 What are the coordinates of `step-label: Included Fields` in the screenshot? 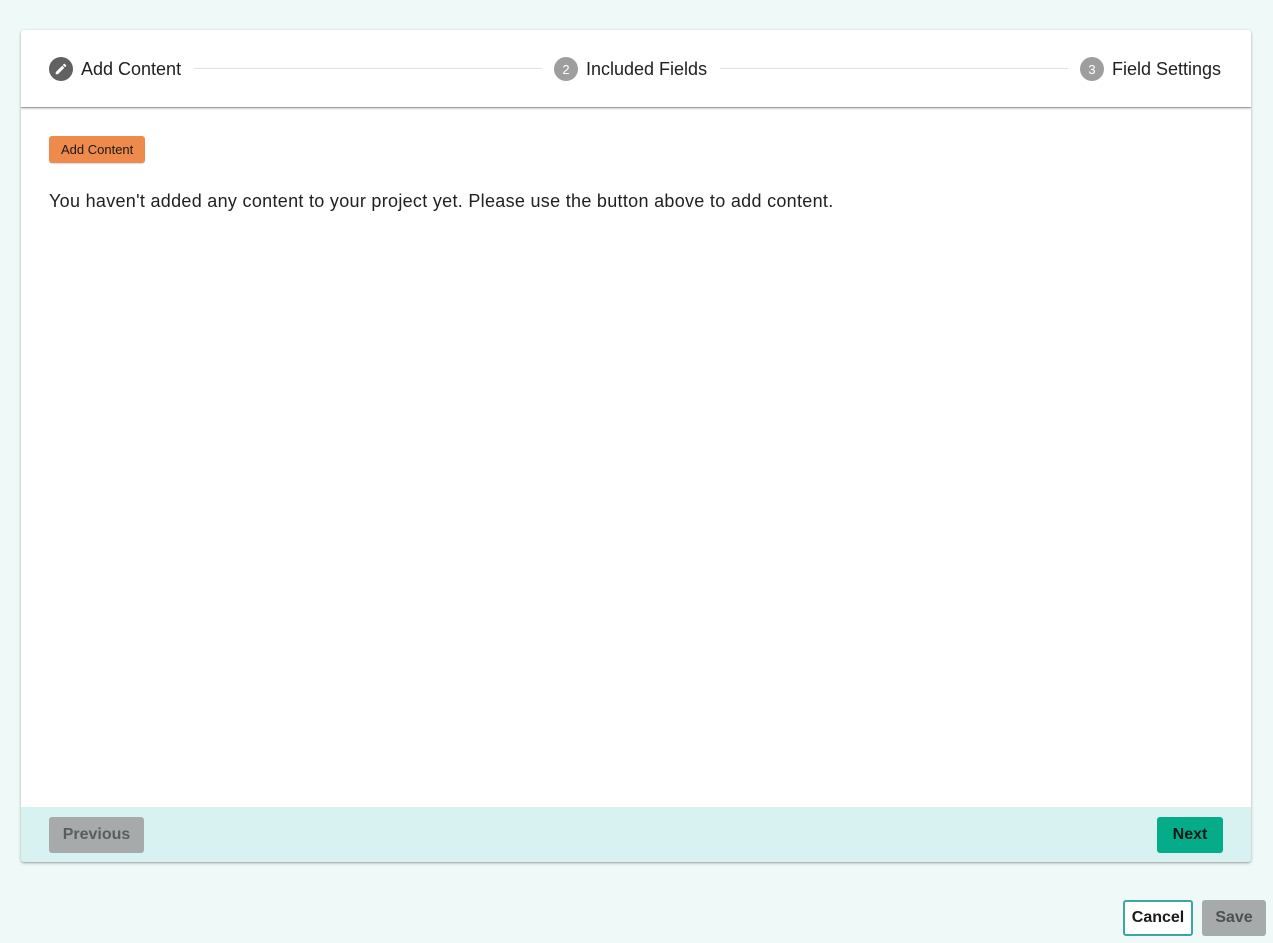 It's located at (647, 68).